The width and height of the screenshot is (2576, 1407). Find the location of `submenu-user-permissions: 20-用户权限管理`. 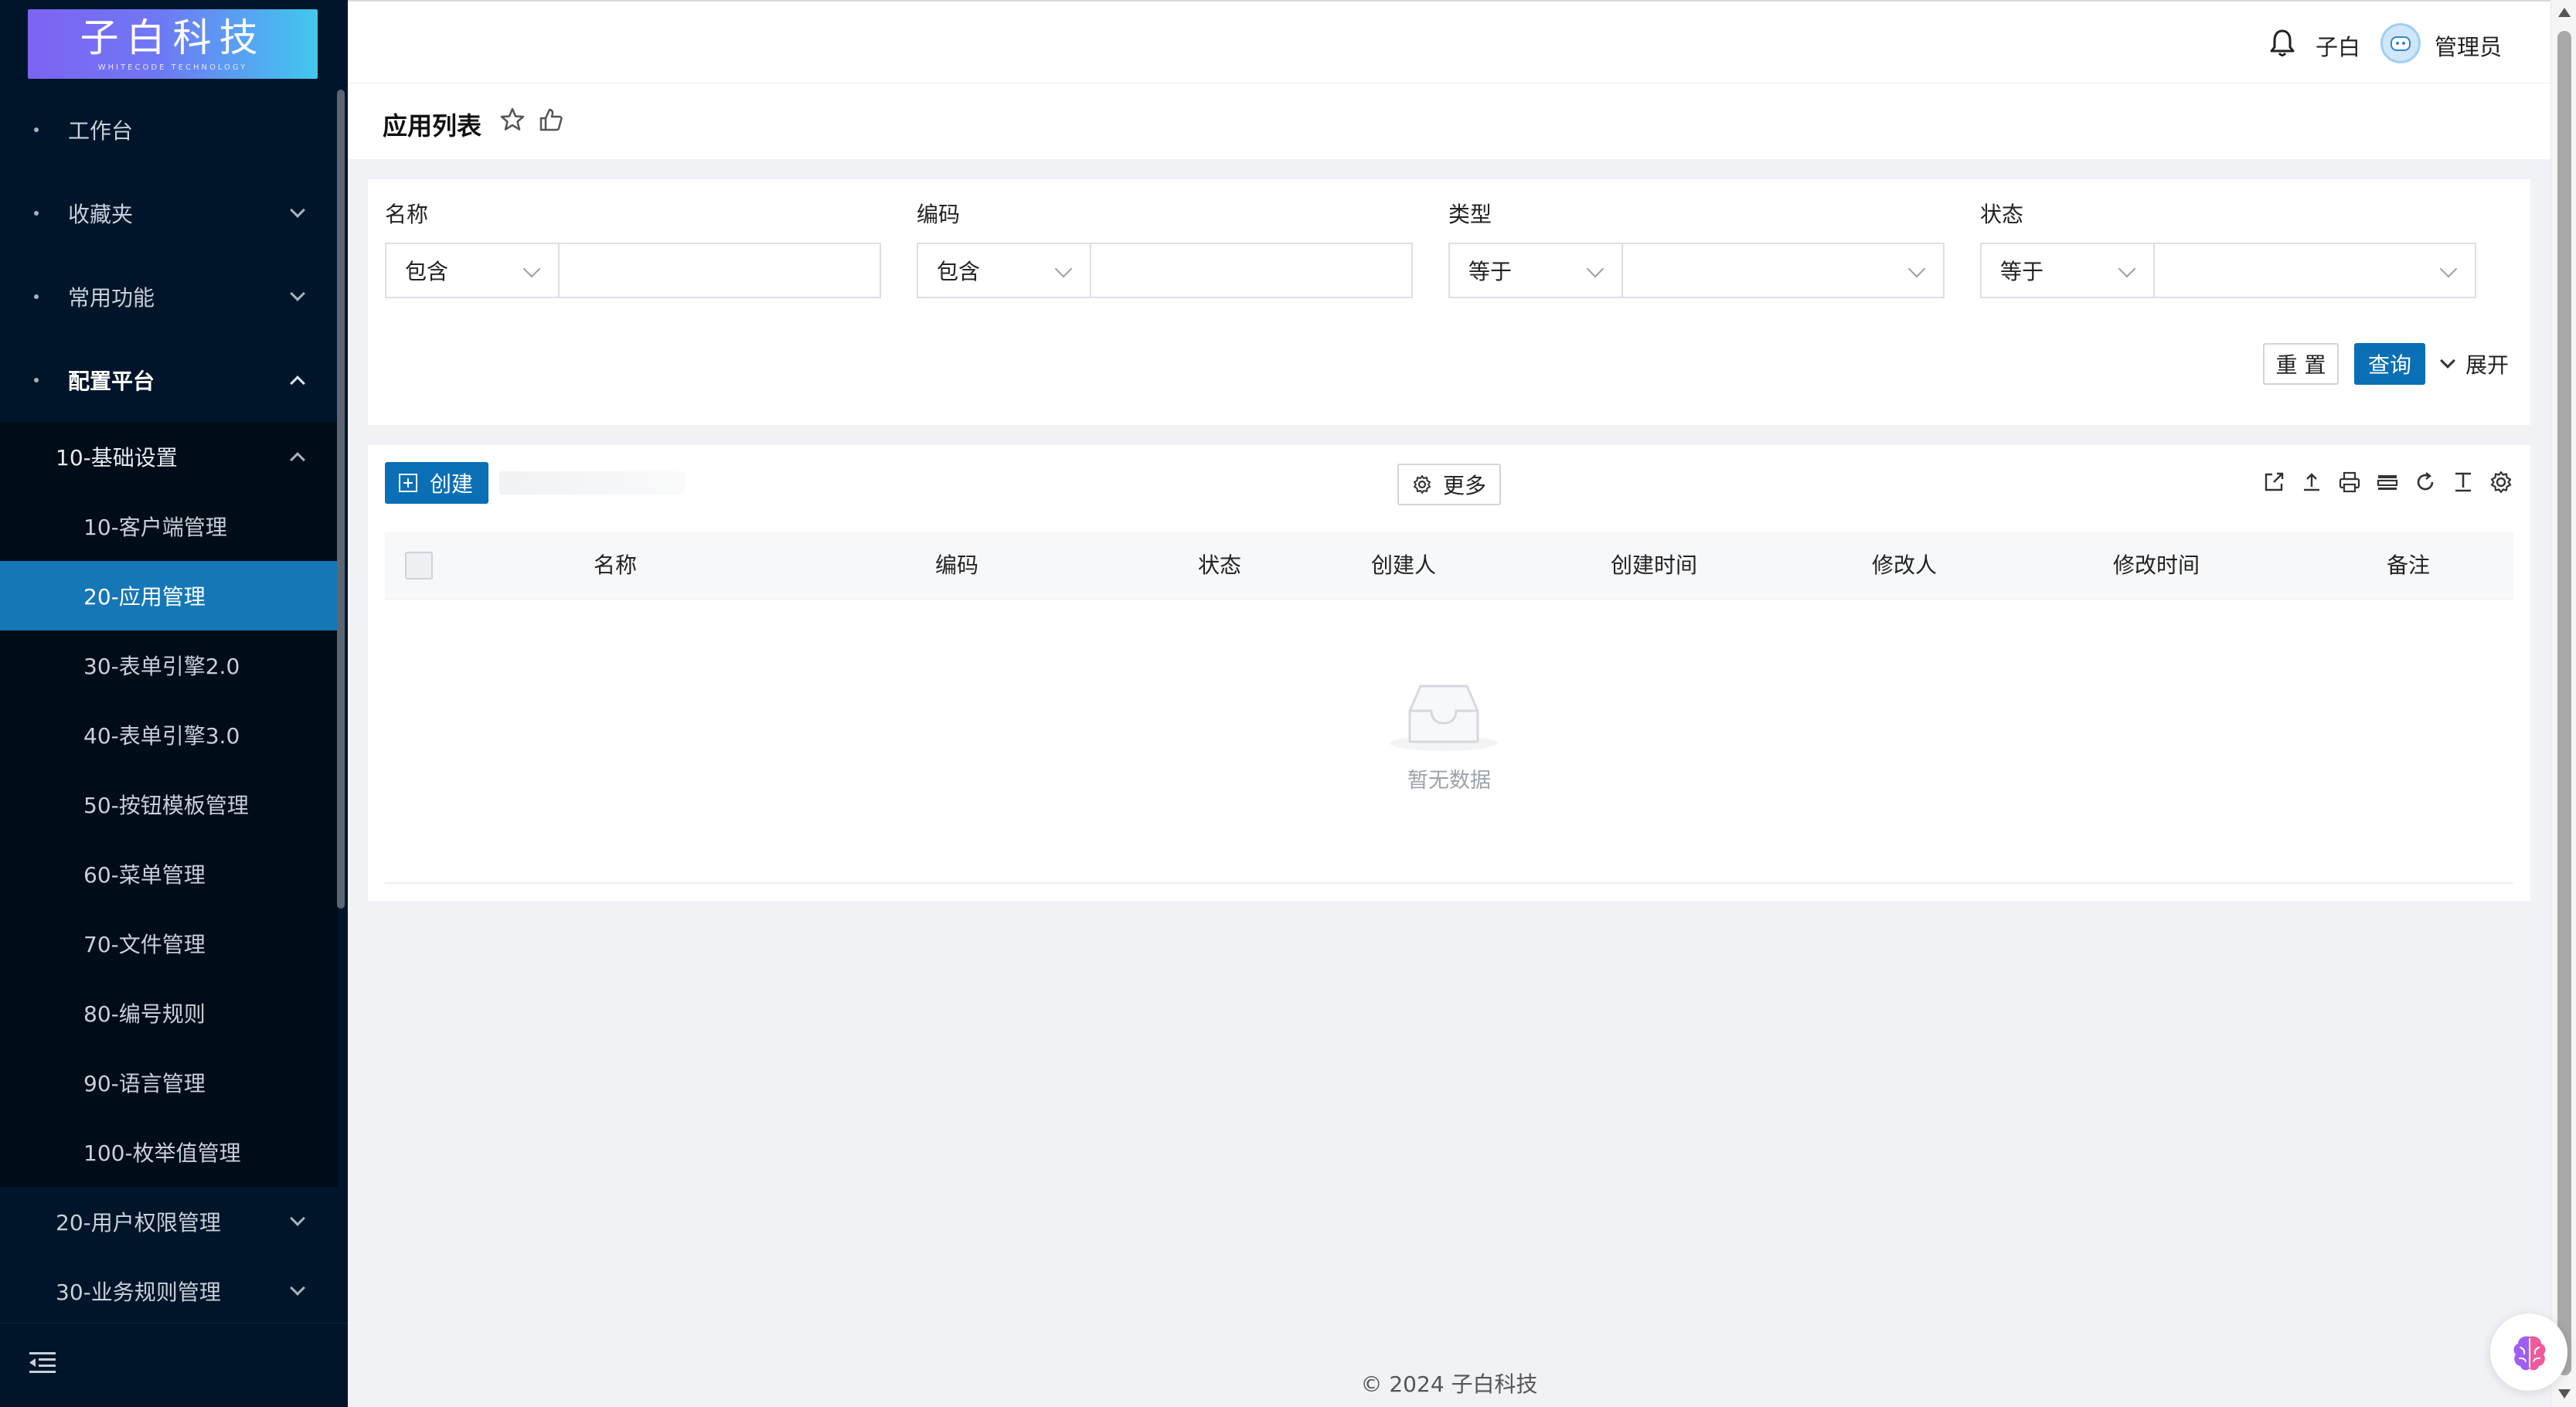

submenu-user-permissions: 20-用户权限管理 is located at coordinates (169, 1222).